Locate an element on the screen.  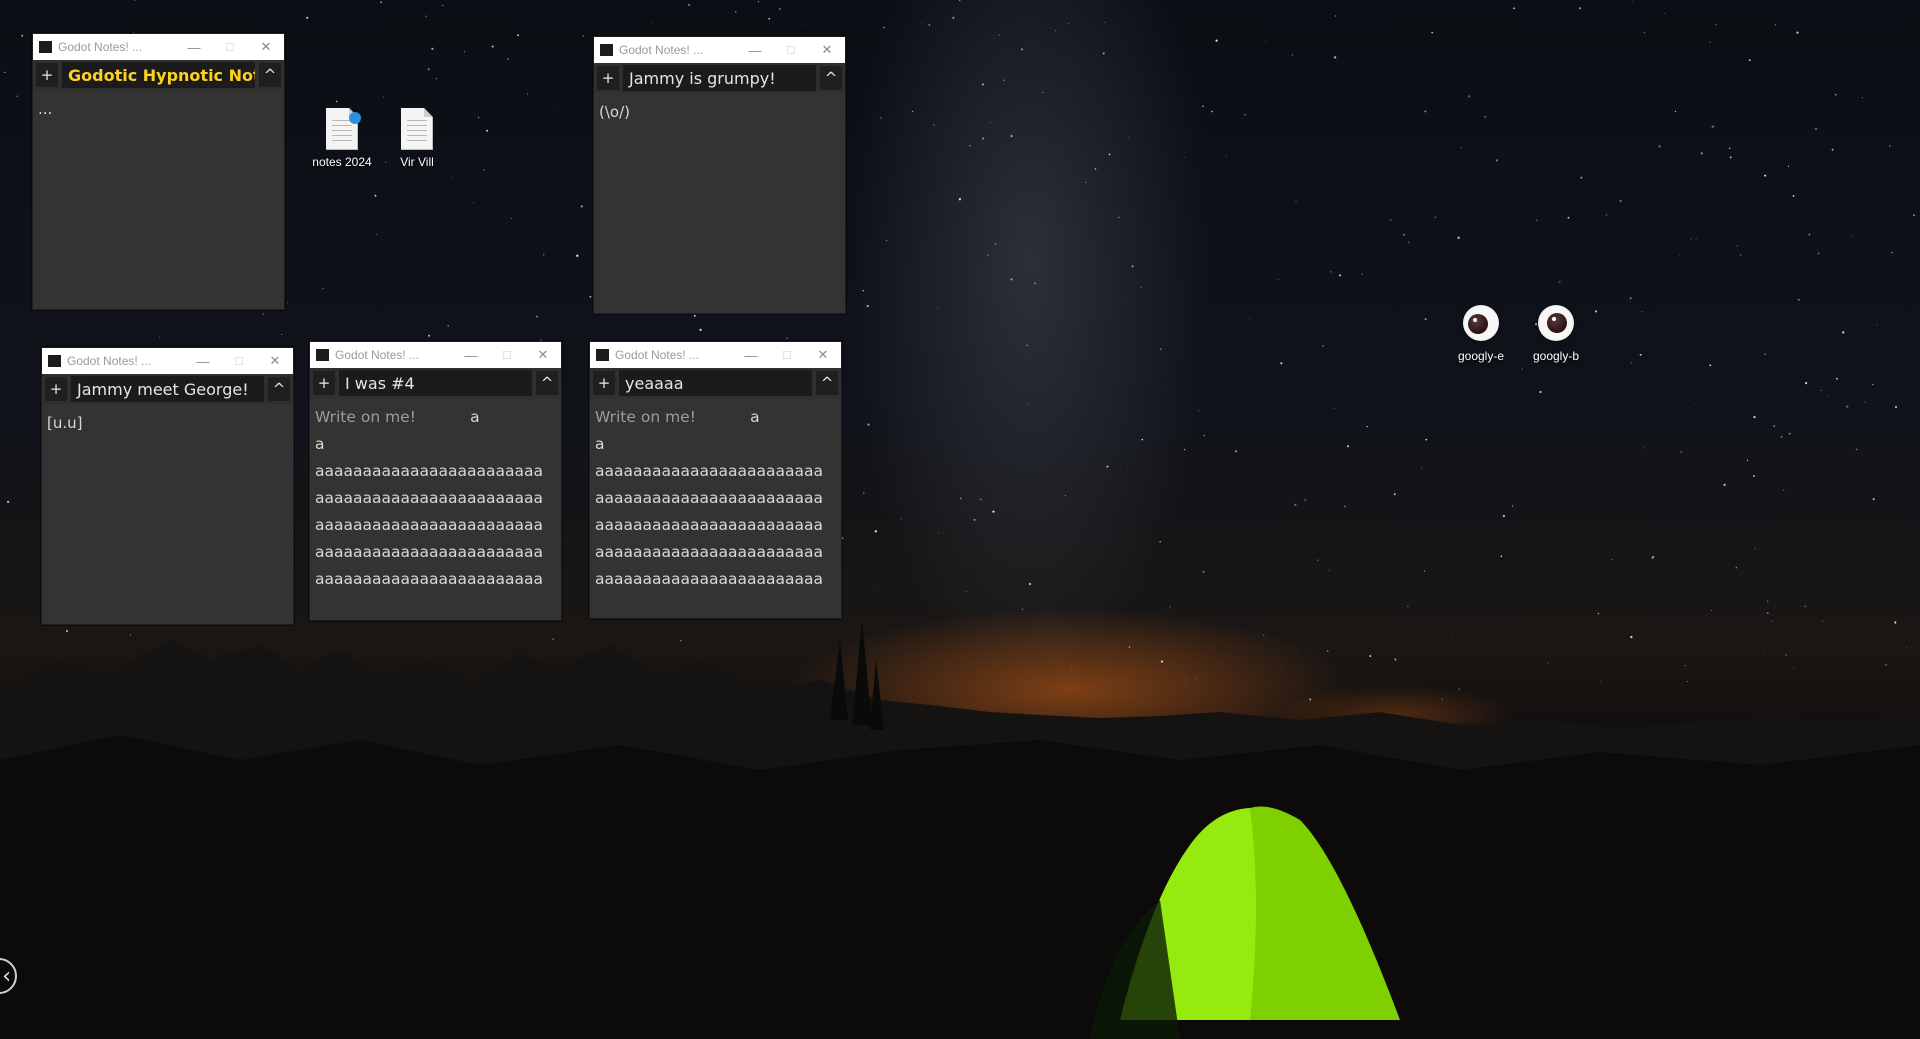
note-toolbar: + Godotic Hypnotic Notes ^ is located at coordinates (158, 75).